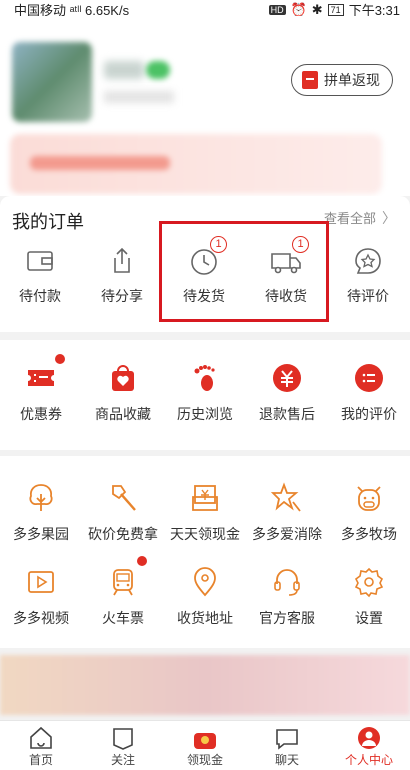 This screenshot has height=770, width=410. I want to click on service-label: 历史浏览, so click(205, 414).